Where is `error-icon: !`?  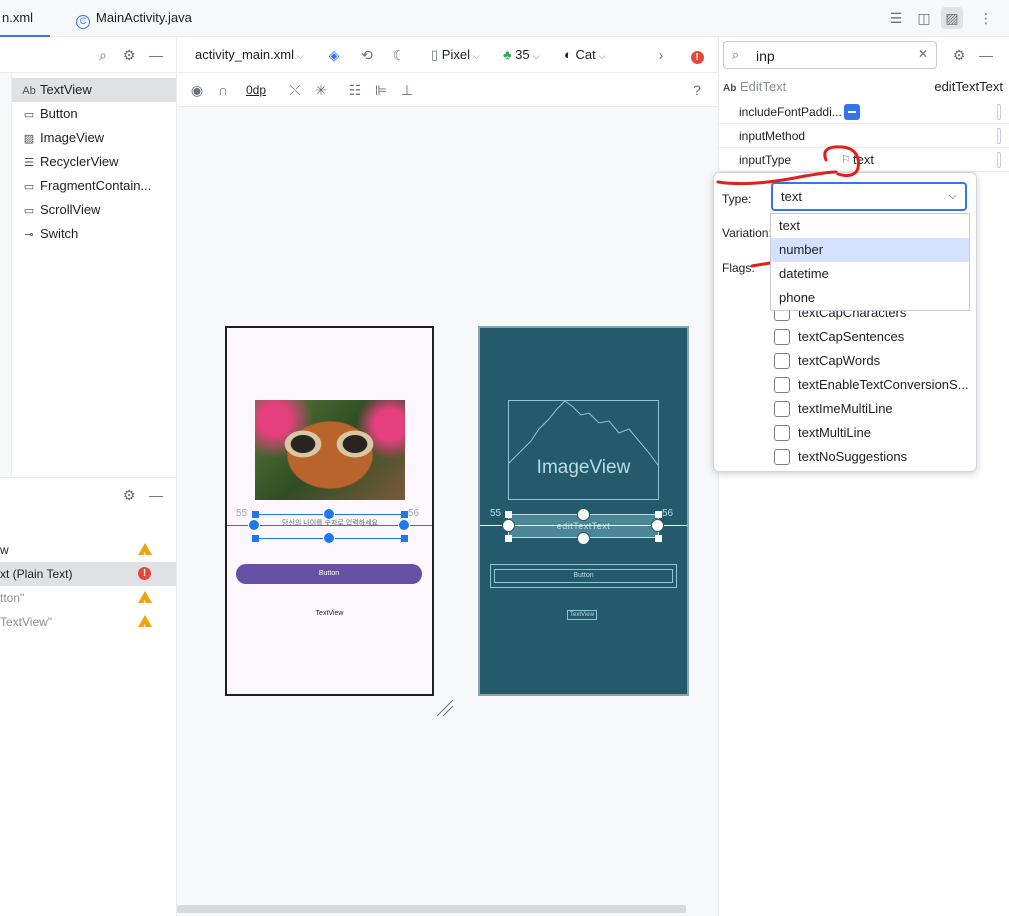
error-icon: ! is located at coordinates (144, 573).